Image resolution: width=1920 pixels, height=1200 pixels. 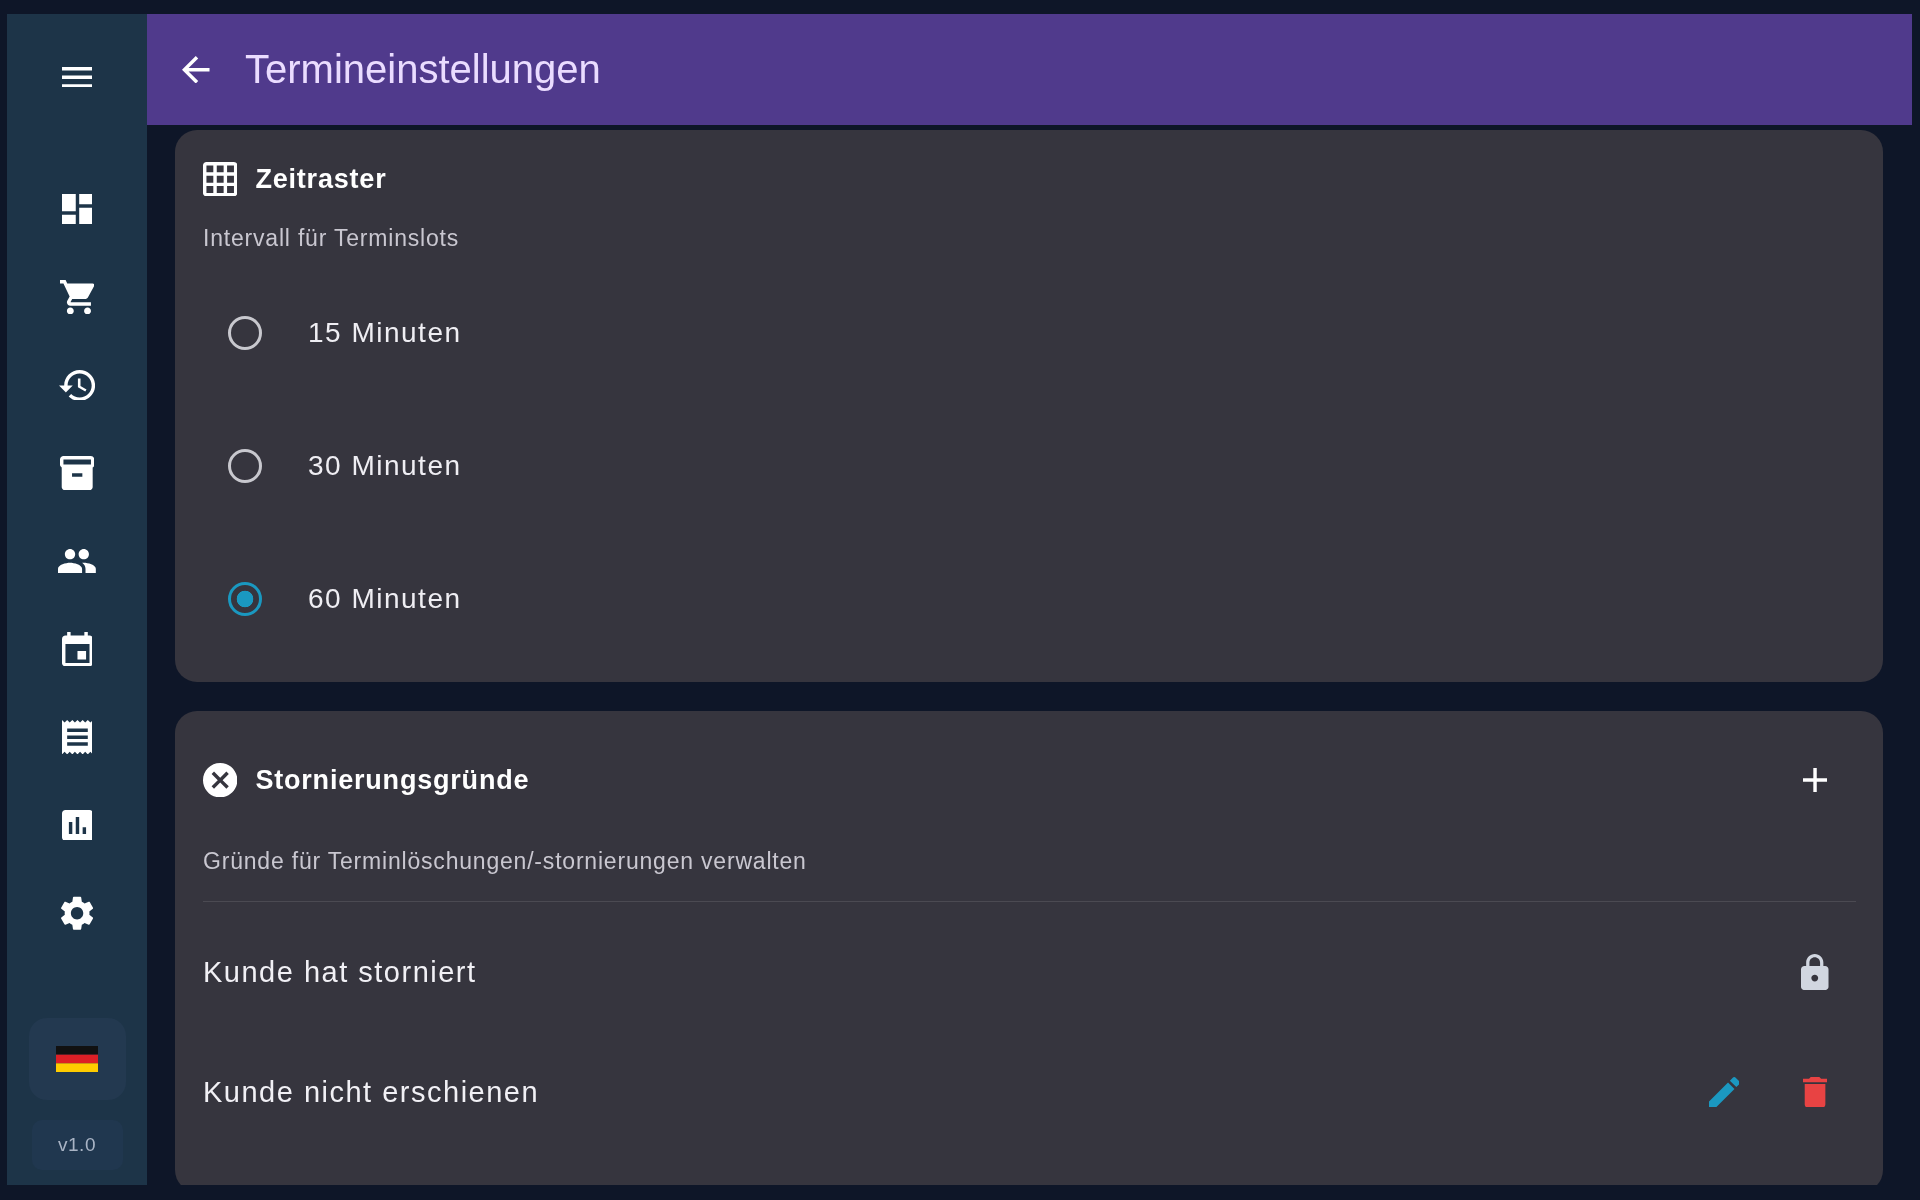 I want to click on bar-chart-icon, so click(x=77, y=825).